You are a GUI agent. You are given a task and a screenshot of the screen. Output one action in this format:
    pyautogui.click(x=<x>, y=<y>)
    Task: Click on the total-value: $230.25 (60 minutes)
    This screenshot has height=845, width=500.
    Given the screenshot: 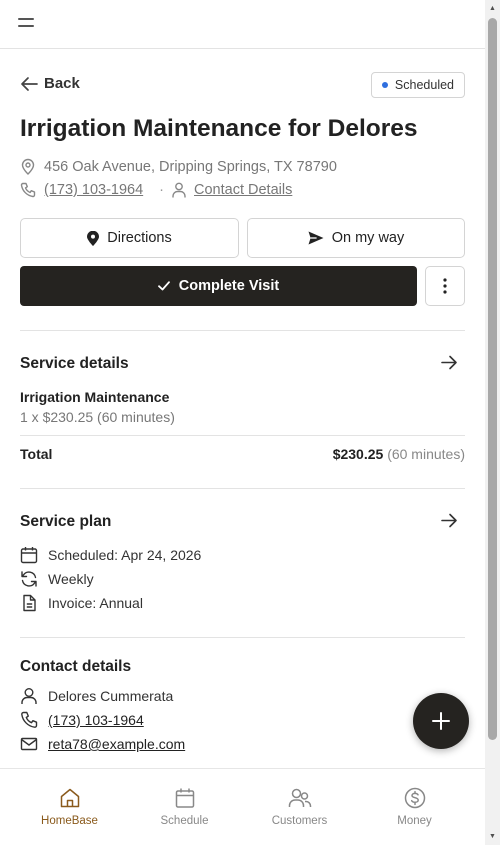 What is the action you would take?
    pyautogui.click(x=399, y=454)
    